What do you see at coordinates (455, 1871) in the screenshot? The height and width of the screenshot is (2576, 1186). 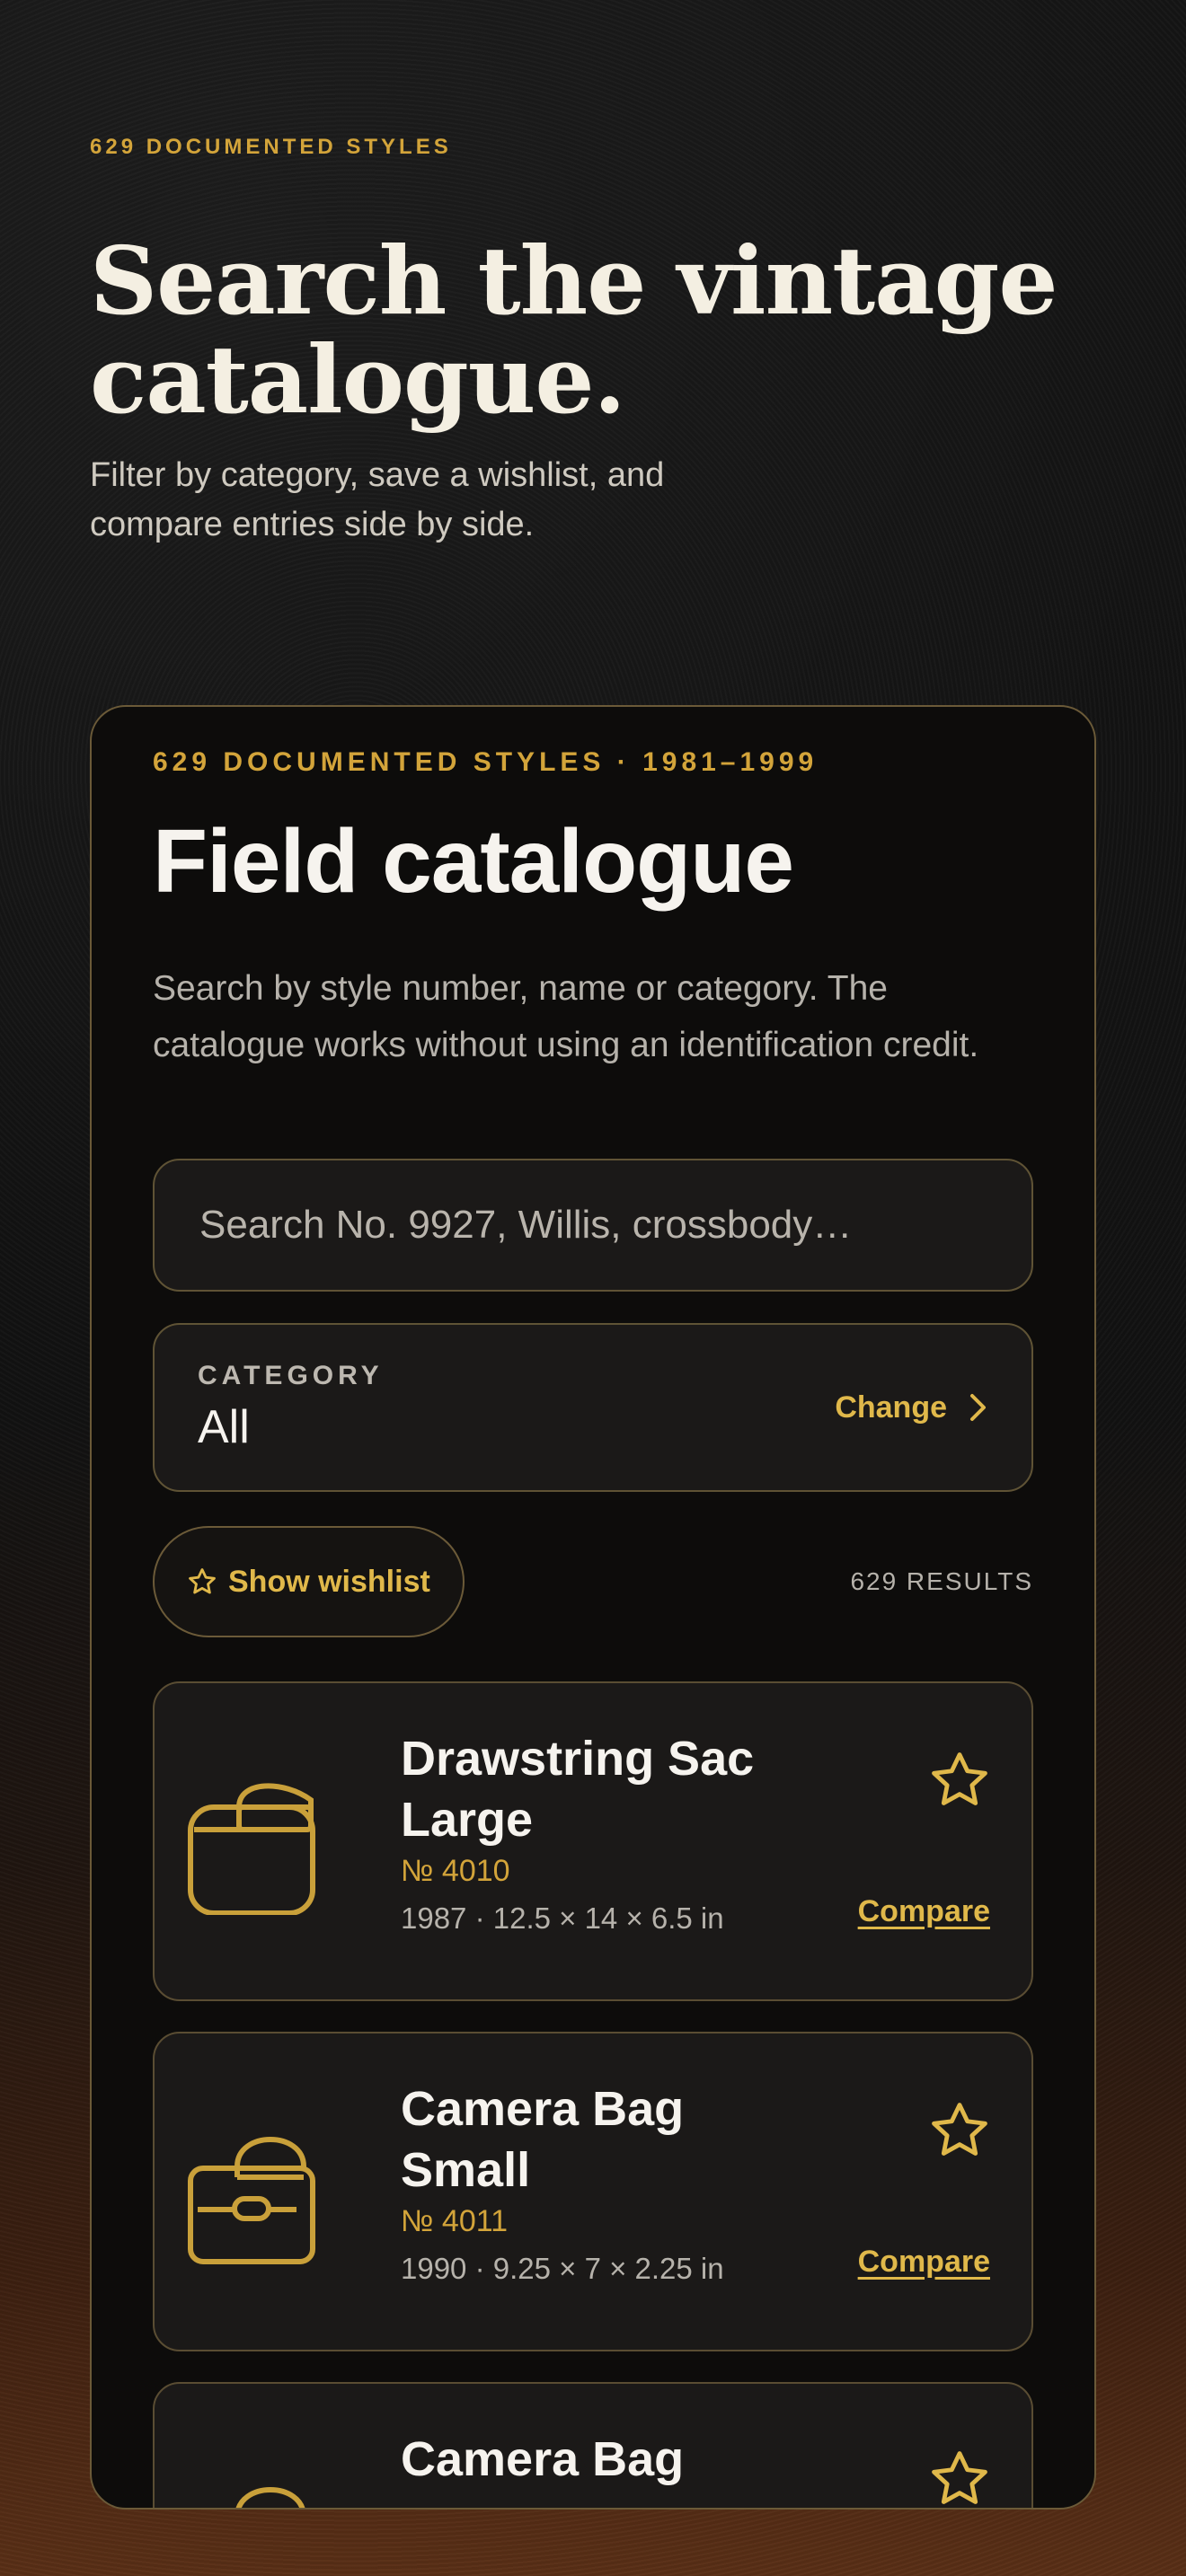 I see `card-number: № 4010` at bounding box center [455, 1871].